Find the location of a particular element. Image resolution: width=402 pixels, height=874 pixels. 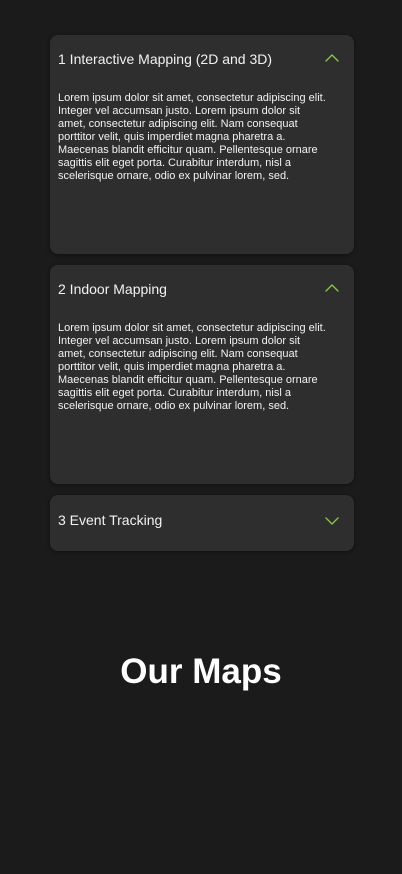

accordion-header-event-tracking: 3 Event Tracking is located at coordinates (202, 523).